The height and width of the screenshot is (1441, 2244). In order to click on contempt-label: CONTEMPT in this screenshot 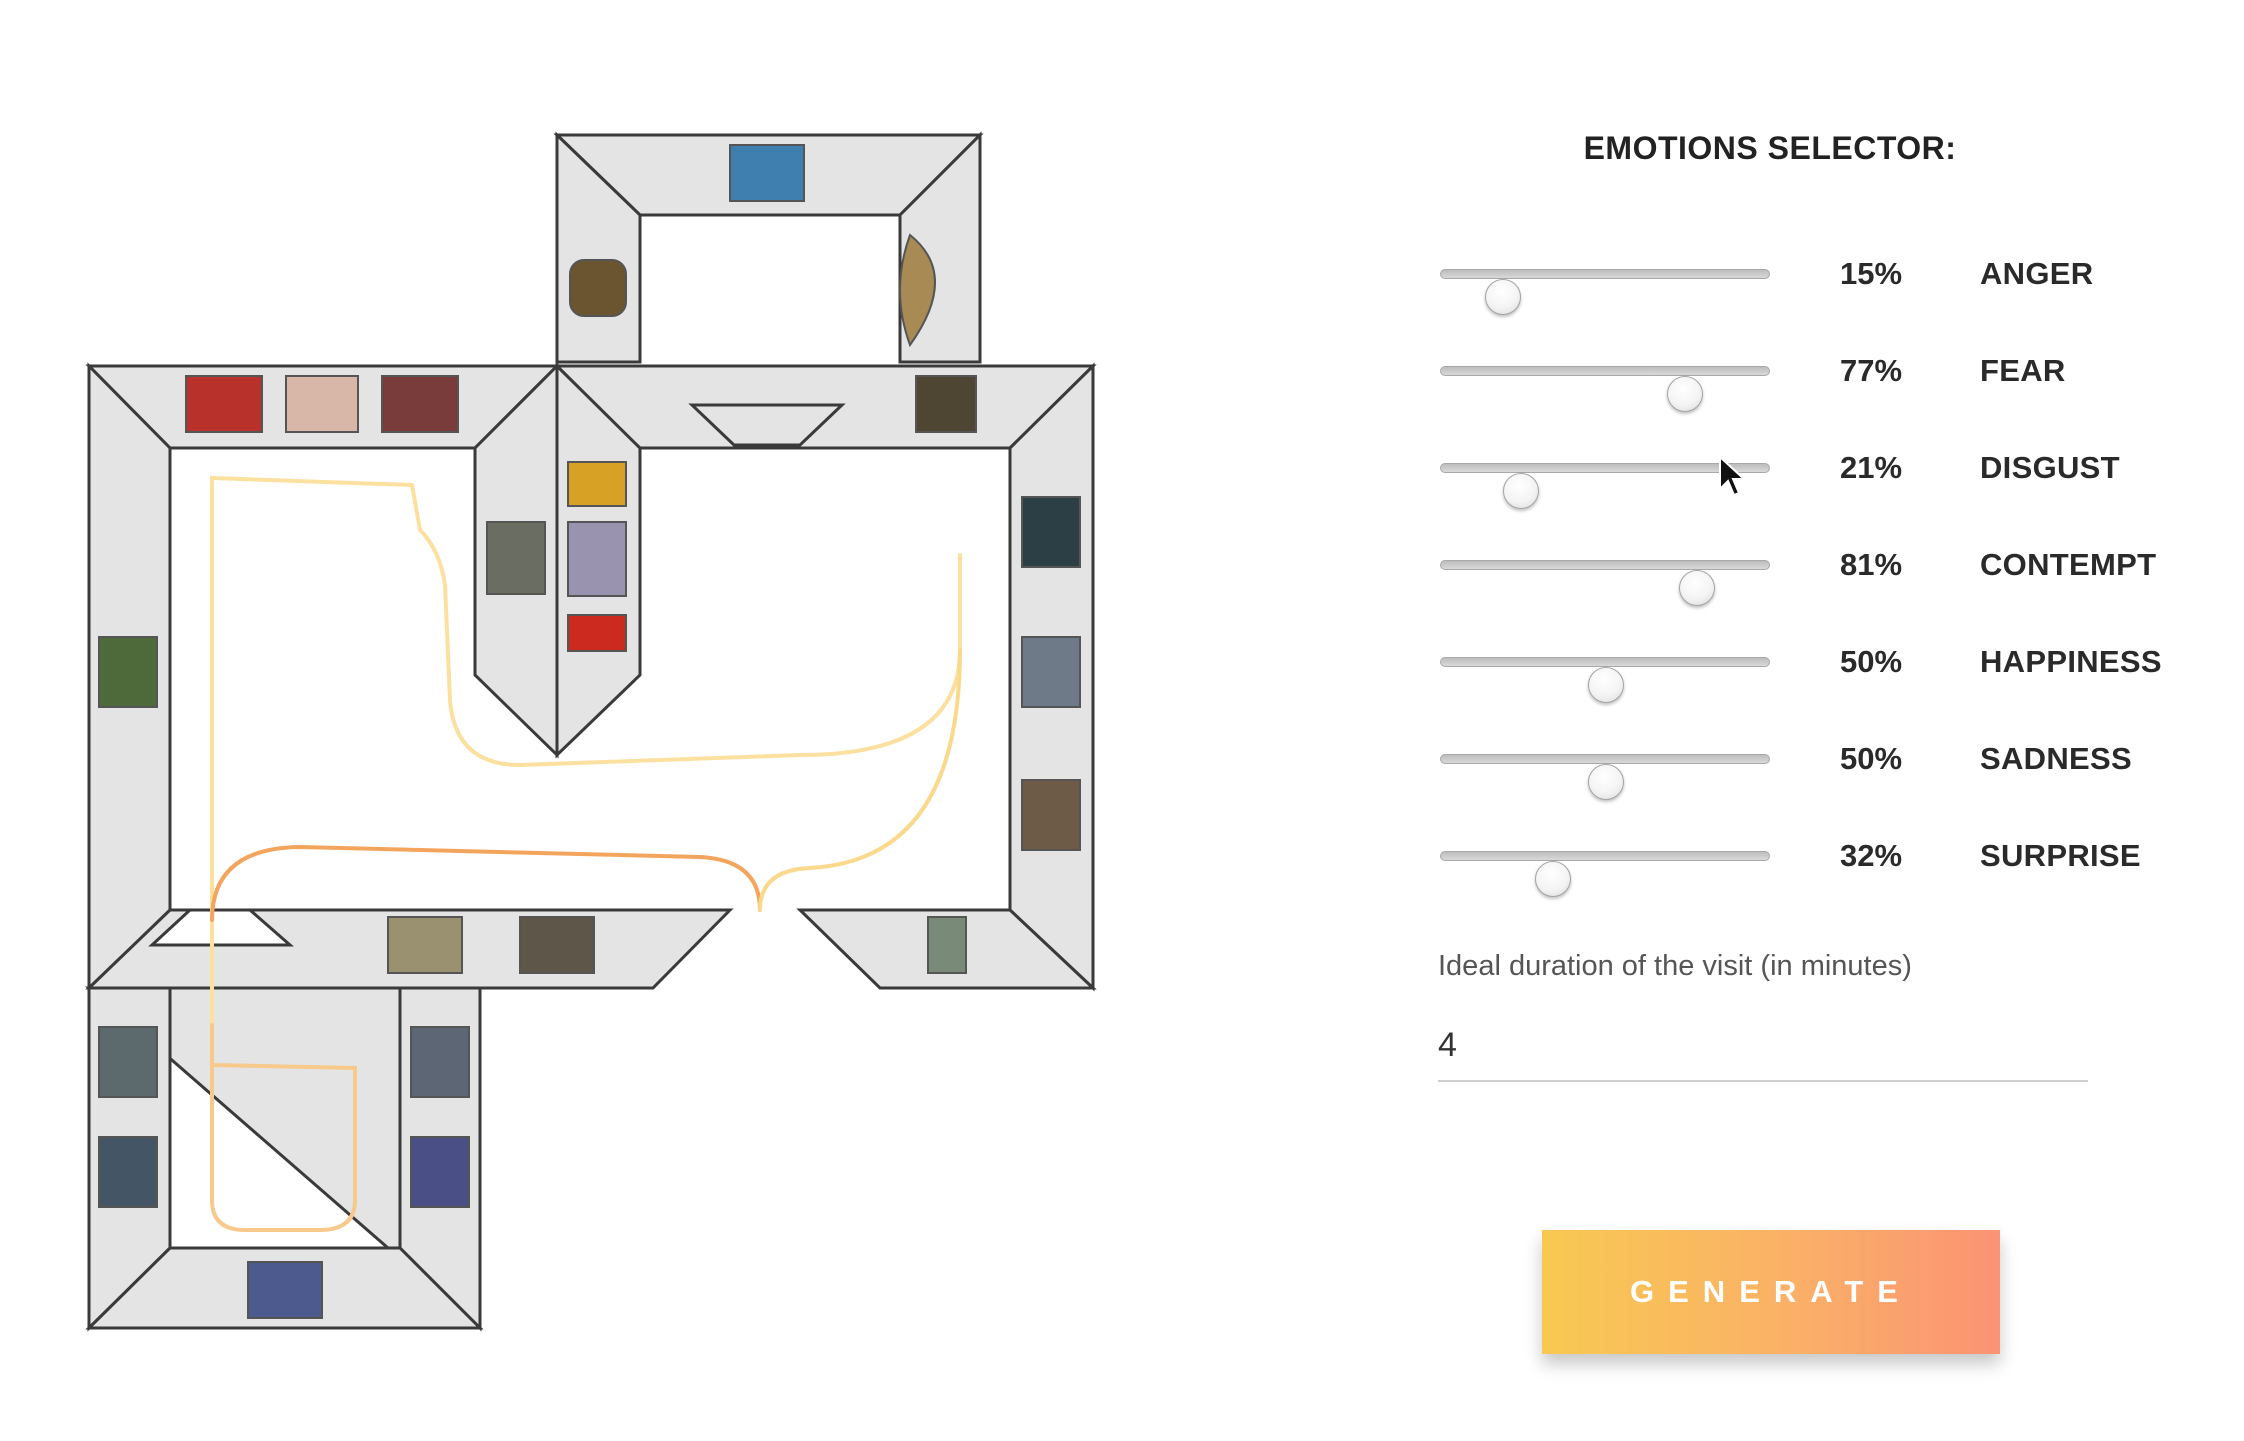, I will do `click(2068, 564)`.